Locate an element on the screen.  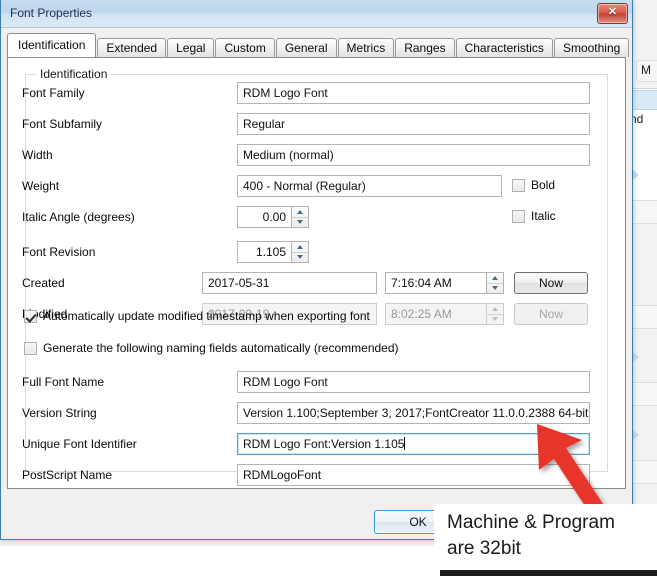
annotation-callout: Machine & Program are 32bit is located at coordinates (545, 537).